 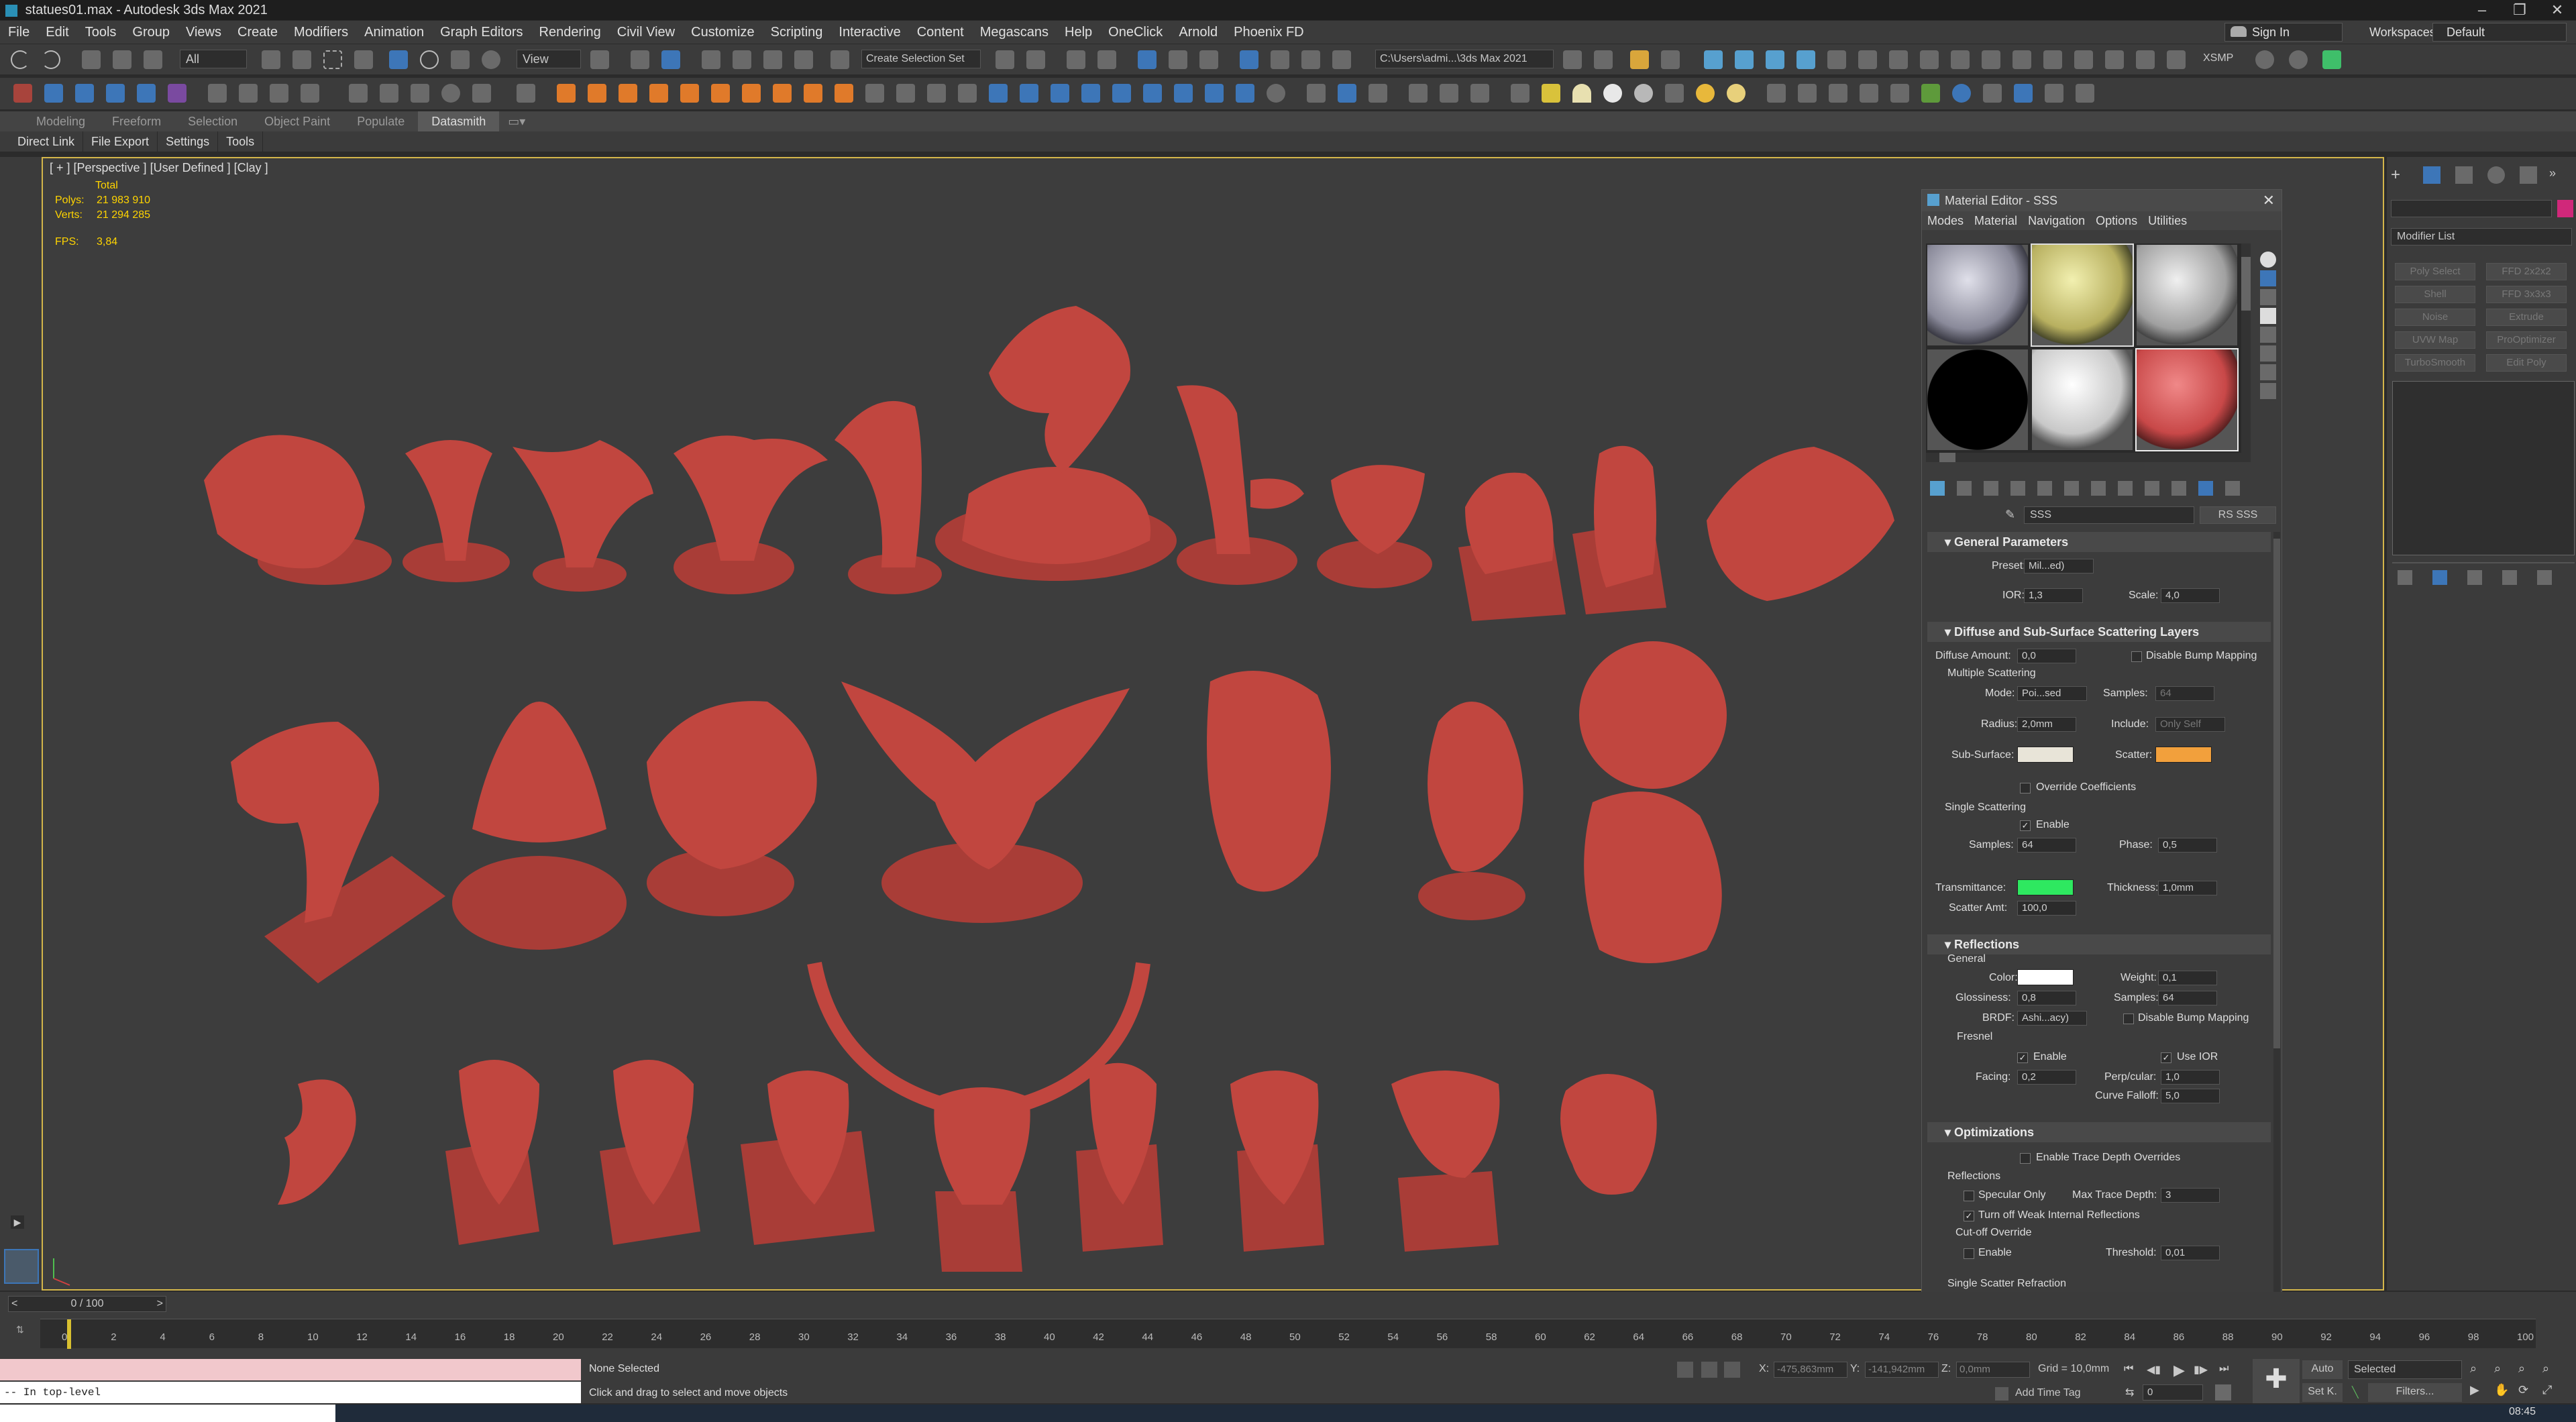 What do you see at coordinates (2547, 1390) in the screenshot?
I see `maximize-viewport-icon: ⤢` at bounding box center [2547, 1390].